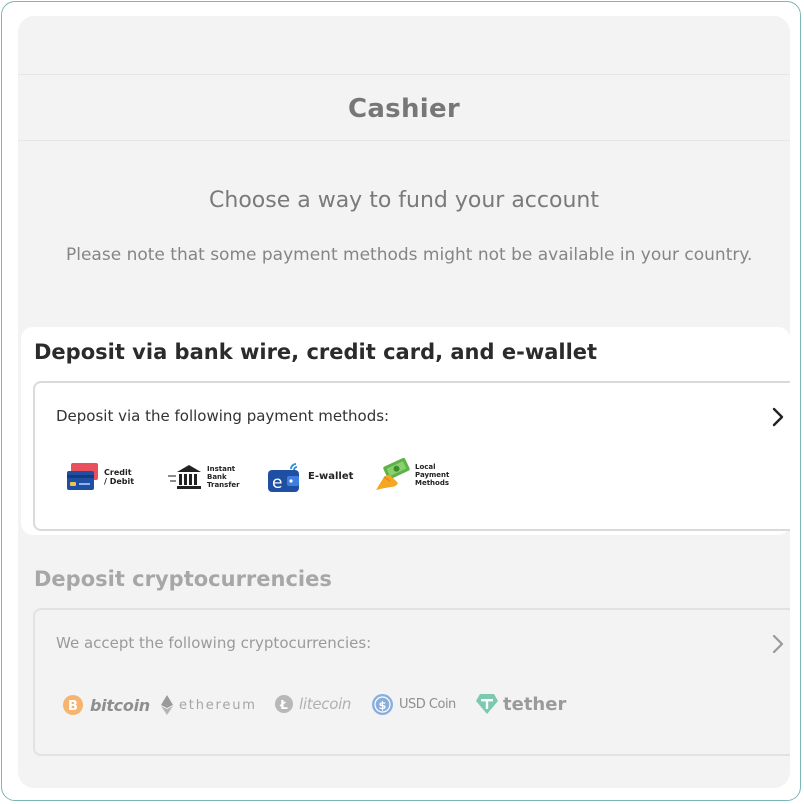  What do you see at coordinates (167, 705) in the screenshot?
I see `ethereum-icon` at bounding box center [167, 705].